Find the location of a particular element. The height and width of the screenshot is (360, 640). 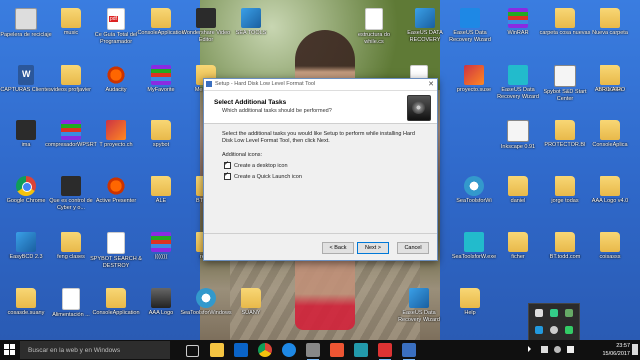

desktop-icon: WinRAR is located at coordinates (518, 22).